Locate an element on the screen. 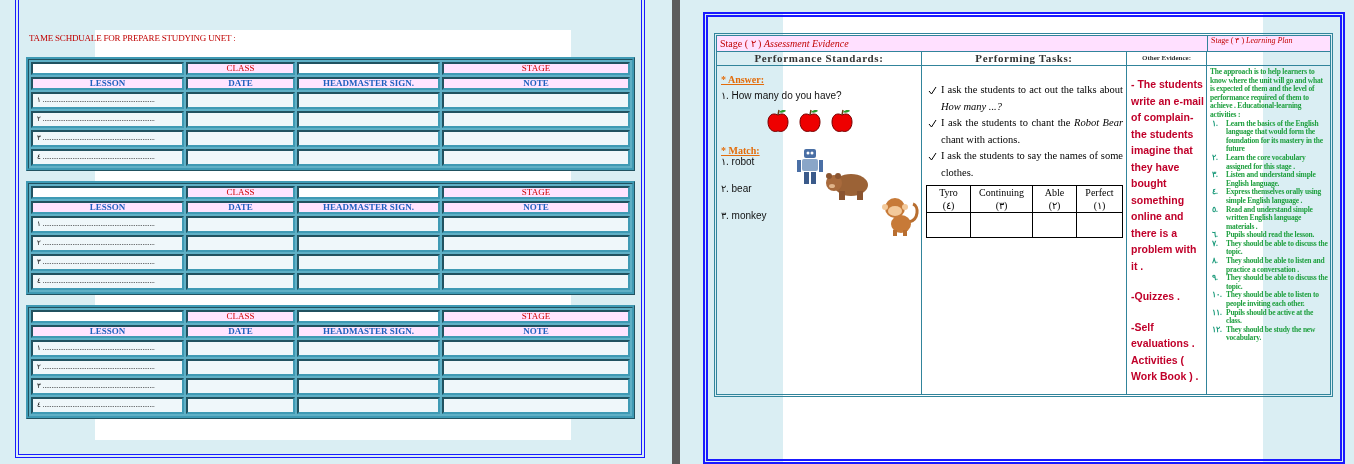 Image resolution: width=1354 pixels, height=464 pixels. rubric-level: Continuing (٣) is located at coordinates (1001, 199).